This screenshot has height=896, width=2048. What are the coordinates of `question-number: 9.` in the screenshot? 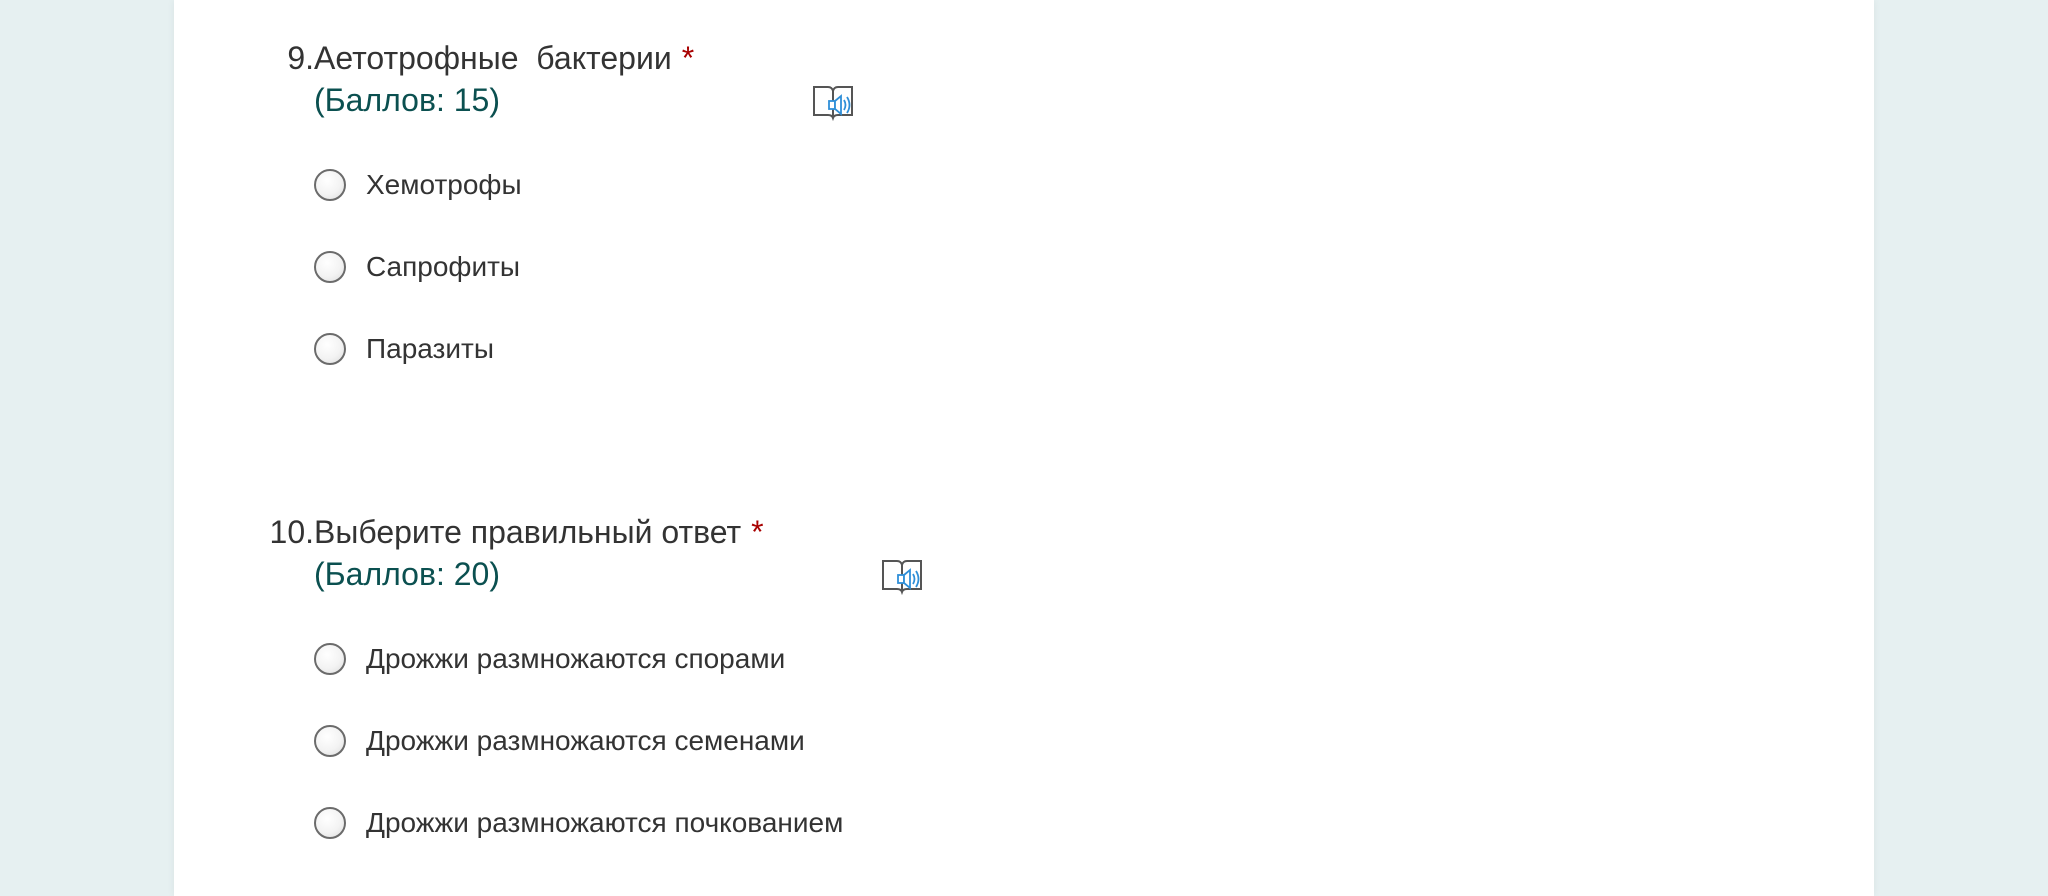 It's located at (300, 58).